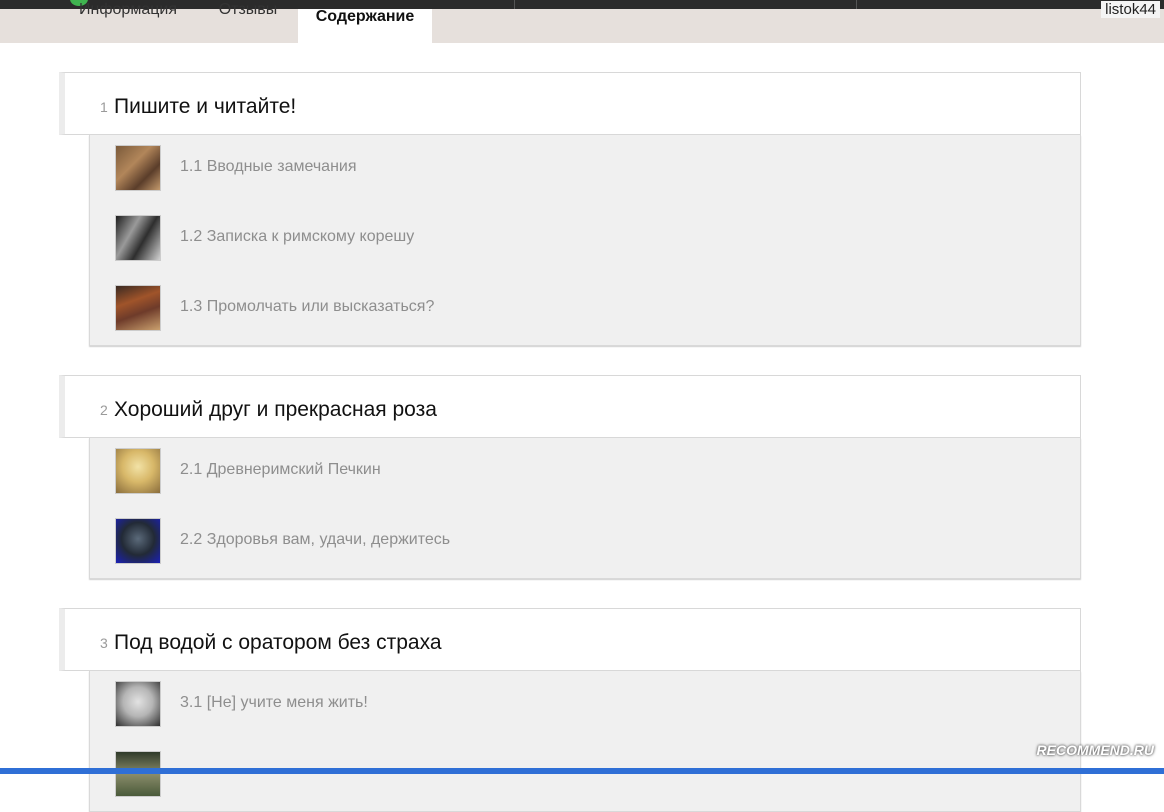  I want to click on chapter-number: 1, so click(104, 107).